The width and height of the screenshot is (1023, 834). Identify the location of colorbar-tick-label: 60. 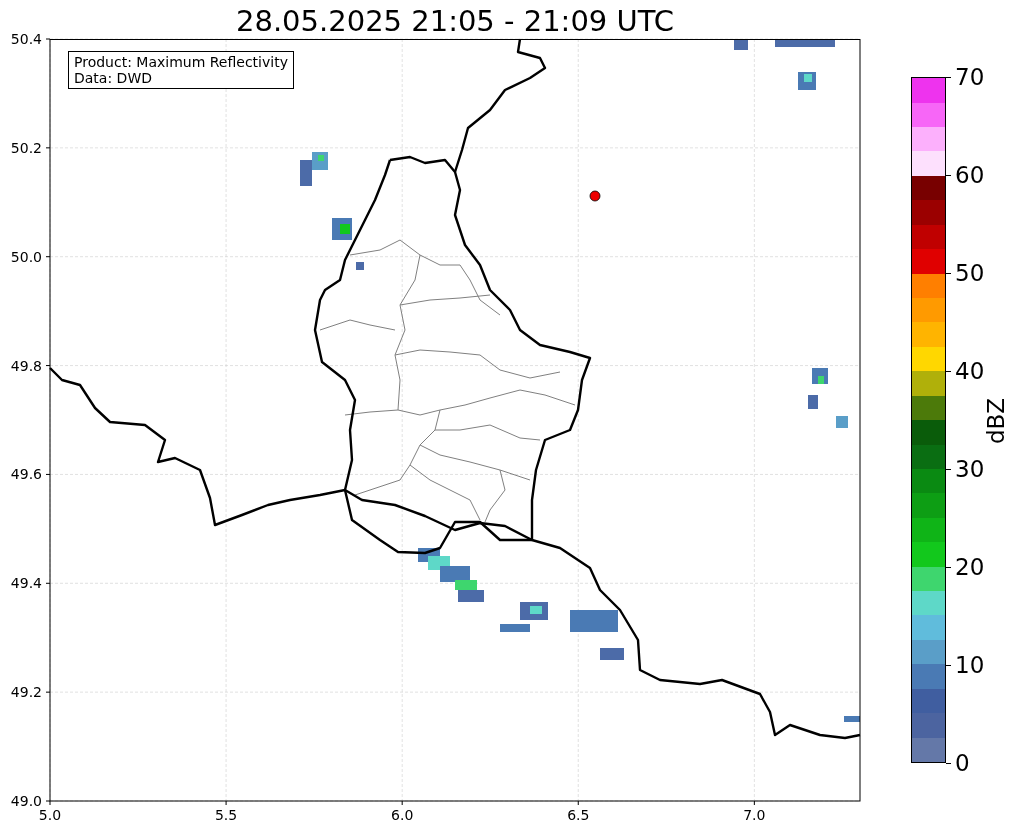
(970, 175).